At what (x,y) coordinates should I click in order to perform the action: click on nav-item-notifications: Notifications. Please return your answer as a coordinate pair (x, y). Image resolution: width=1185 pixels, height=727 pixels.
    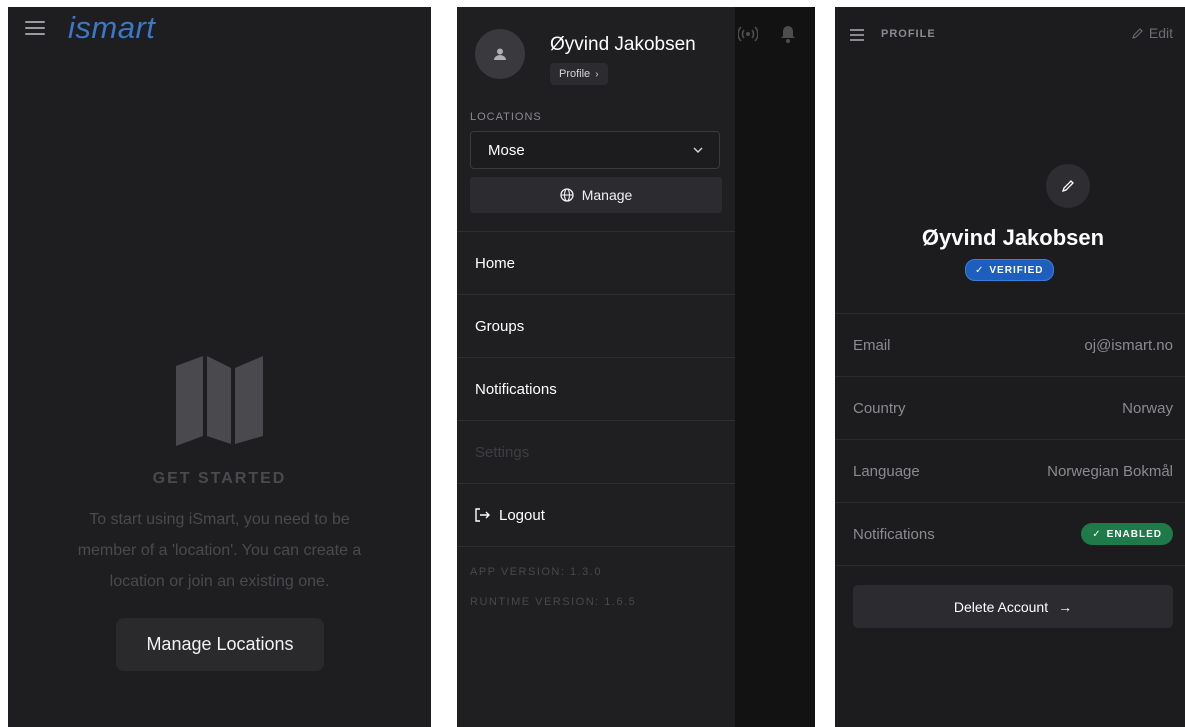
    Looking at the image, I should click on (596, 389).